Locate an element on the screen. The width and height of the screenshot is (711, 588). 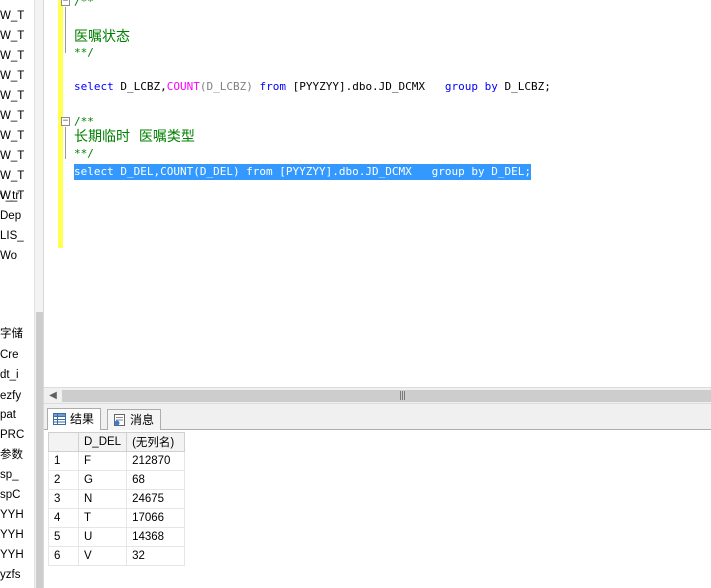
tab-messages: 消息 is located at coordinates (134, 419).